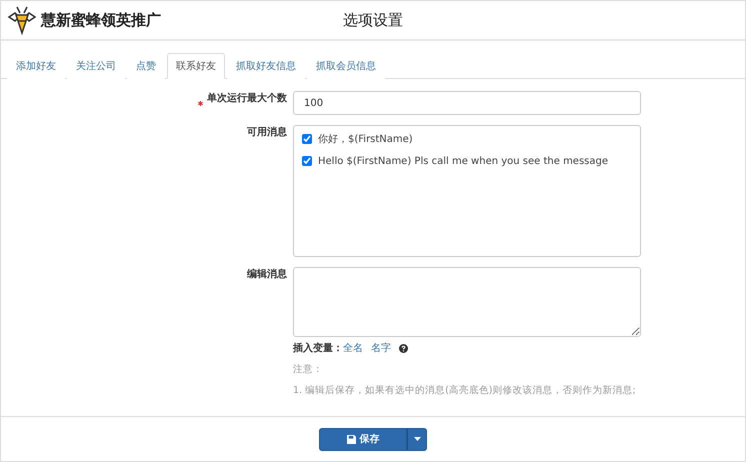 The width and height of the screenshot is (746, 462). Describe the element at coordinates (196, 66) in the screenshot. I see `tab: 联系好友` at that location.